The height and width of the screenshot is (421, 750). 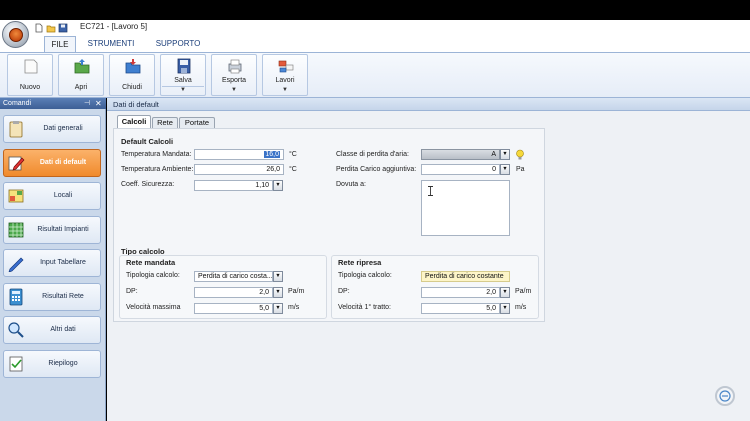 What do you see at coordinates (148, 184) in the screenshot?
I see `coeff-sicurezza-label: Coeff. Sicurezza:` at bounding box center [148, 184].